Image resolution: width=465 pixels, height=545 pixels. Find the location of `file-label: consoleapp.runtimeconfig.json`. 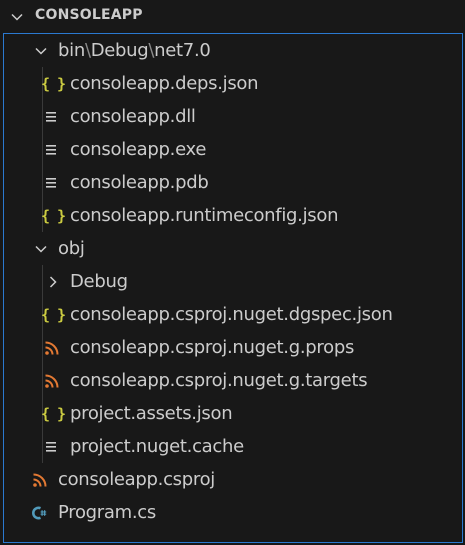

file-label: consoleapp.runtimeconfig.json is located at coordinates (204, 215).